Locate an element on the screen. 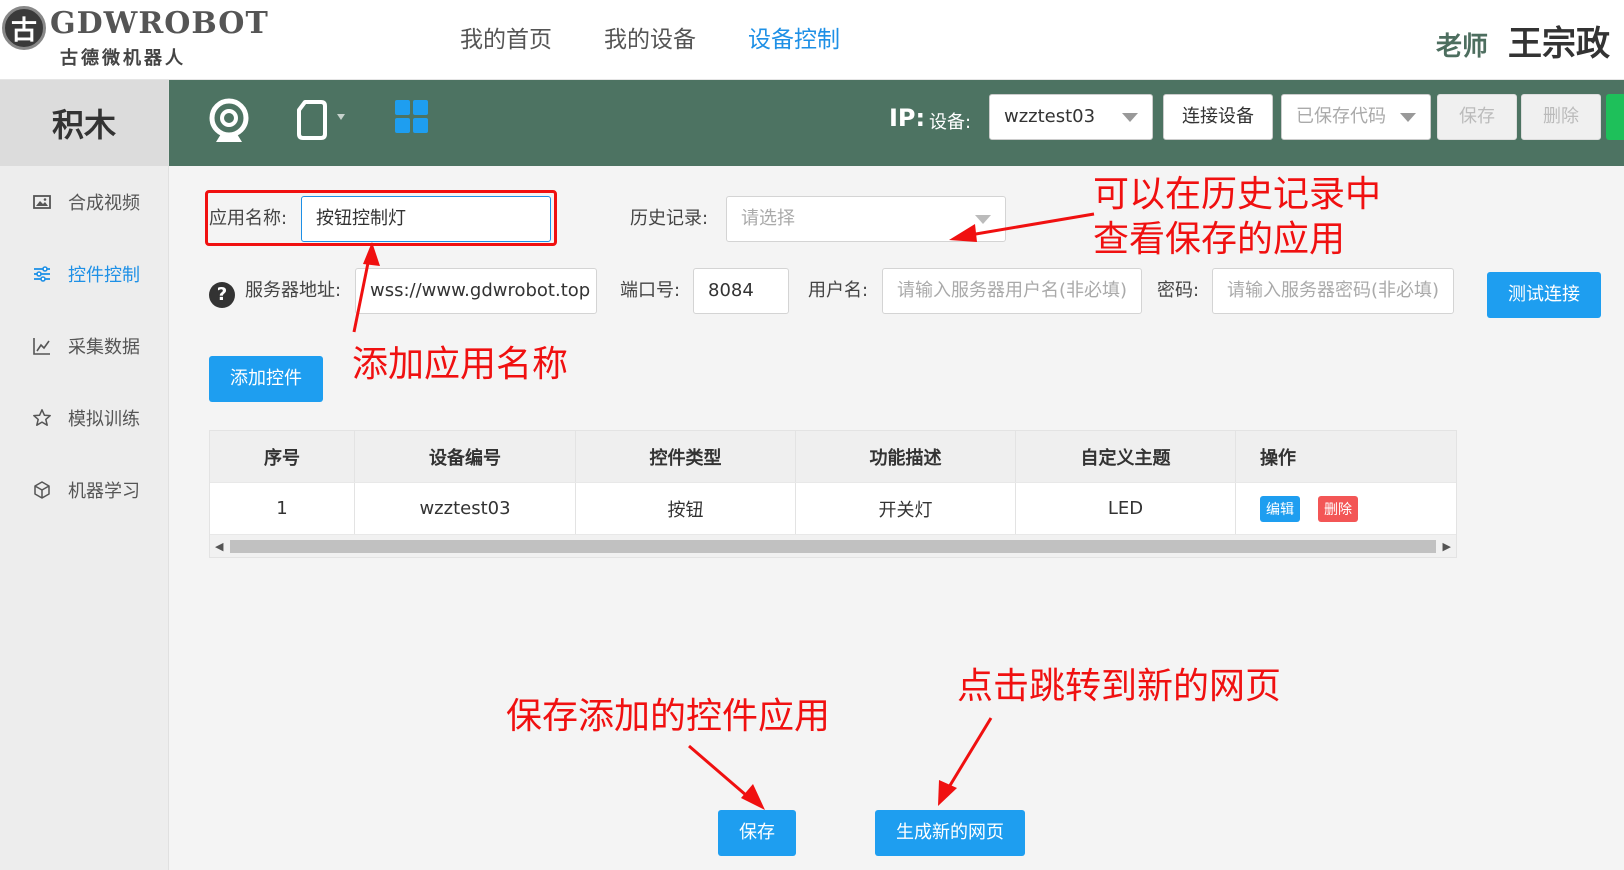 This screenshot has height=870, width=1624. sidebar-title: 积木 is located at coordinates (84, 123).